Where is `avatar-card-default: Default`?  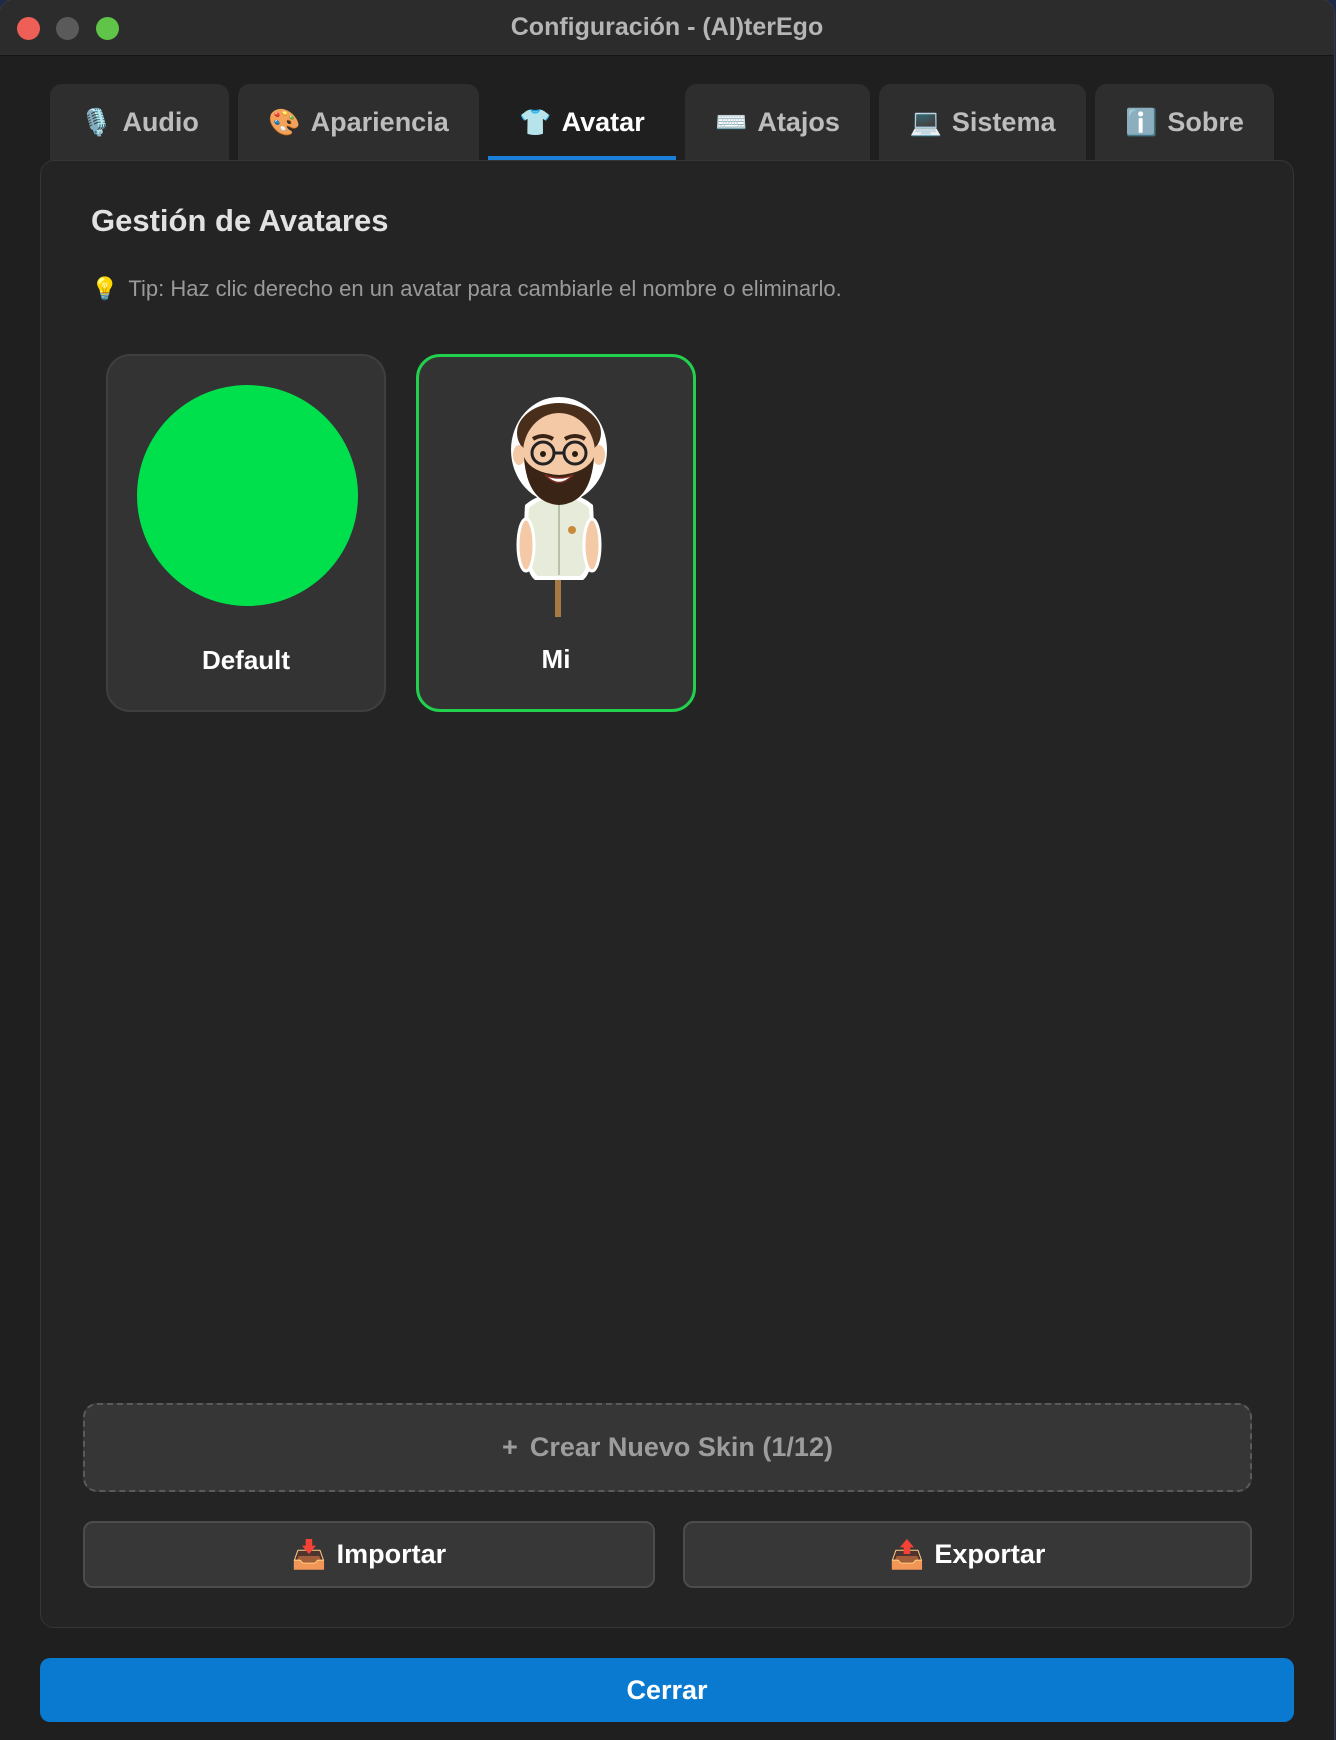
avatar-card-default: Default is located at coordinates (246, 533).